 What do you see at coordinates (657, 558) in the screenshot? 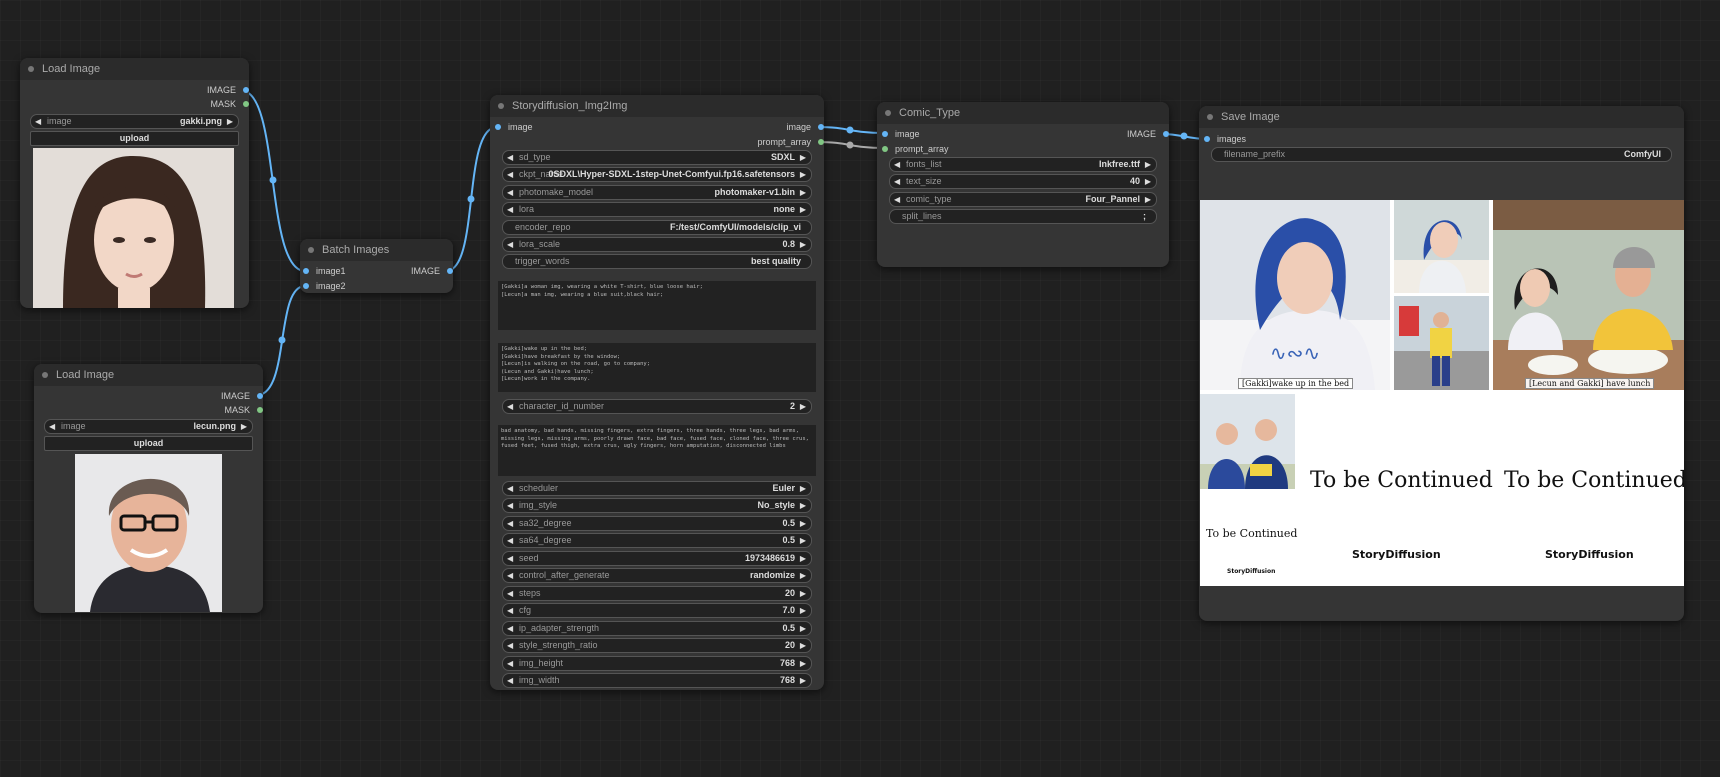
I see `seed-number: ◀ seed 1973486619 ▶` at bounding box center [657, 558].